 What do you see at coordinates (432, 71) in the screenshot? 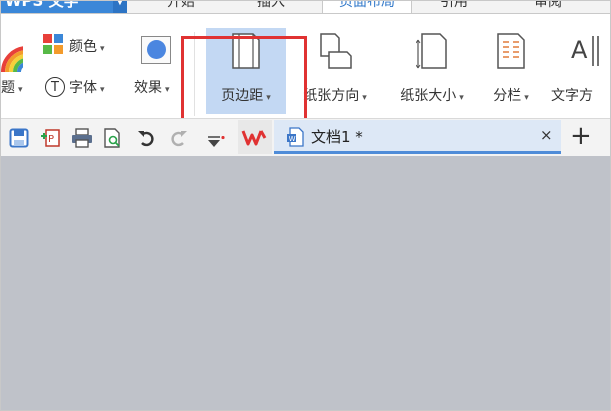
I see `paper-size-button: 纸张大小 ▾` at bounding box center [432, 71].